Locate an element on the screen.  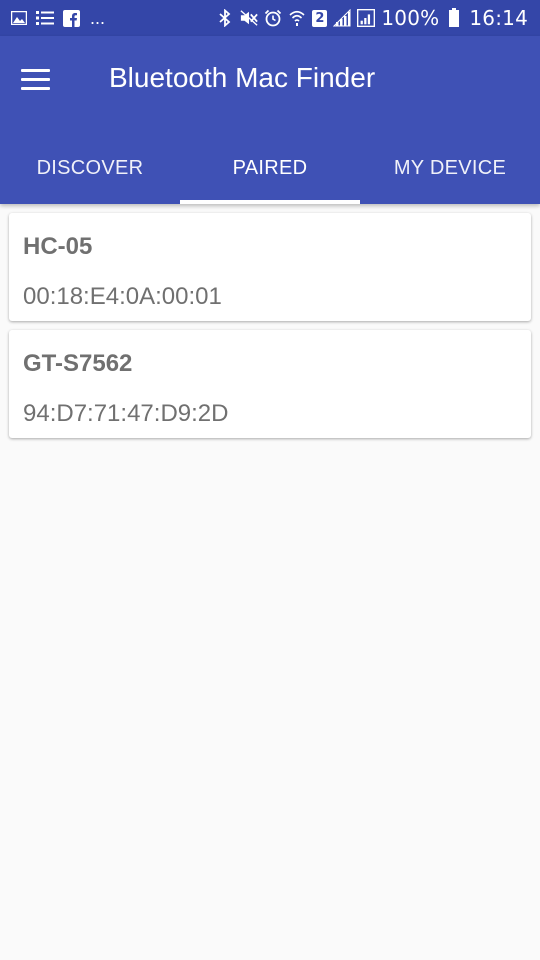
tab-label: DISCOVER is located at coordinates (90, 167).